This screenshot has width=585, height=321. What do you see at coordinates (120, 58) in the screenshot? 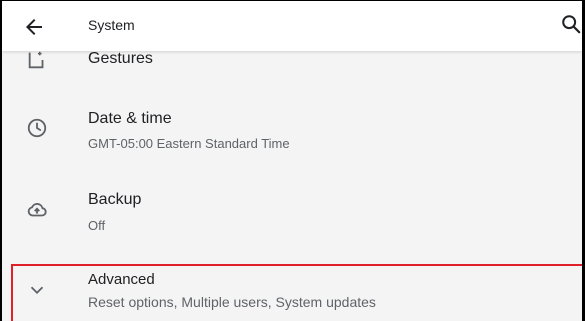
I see `settings-item-title: Gestures` at bounding box center [120, 58].